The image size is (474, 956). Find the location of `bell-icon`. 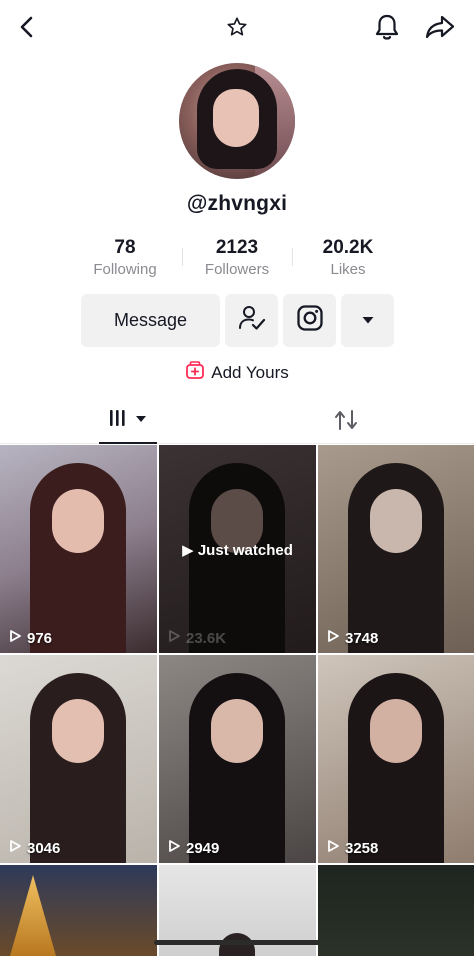

bell-icon is located at coordinates (387, 27).